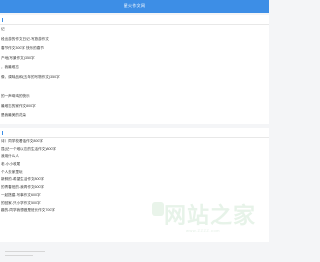 The width and height of the screenshot is (320, 262). I want to click on article-link: 最难忘的家作文800字, so click(134, 107).